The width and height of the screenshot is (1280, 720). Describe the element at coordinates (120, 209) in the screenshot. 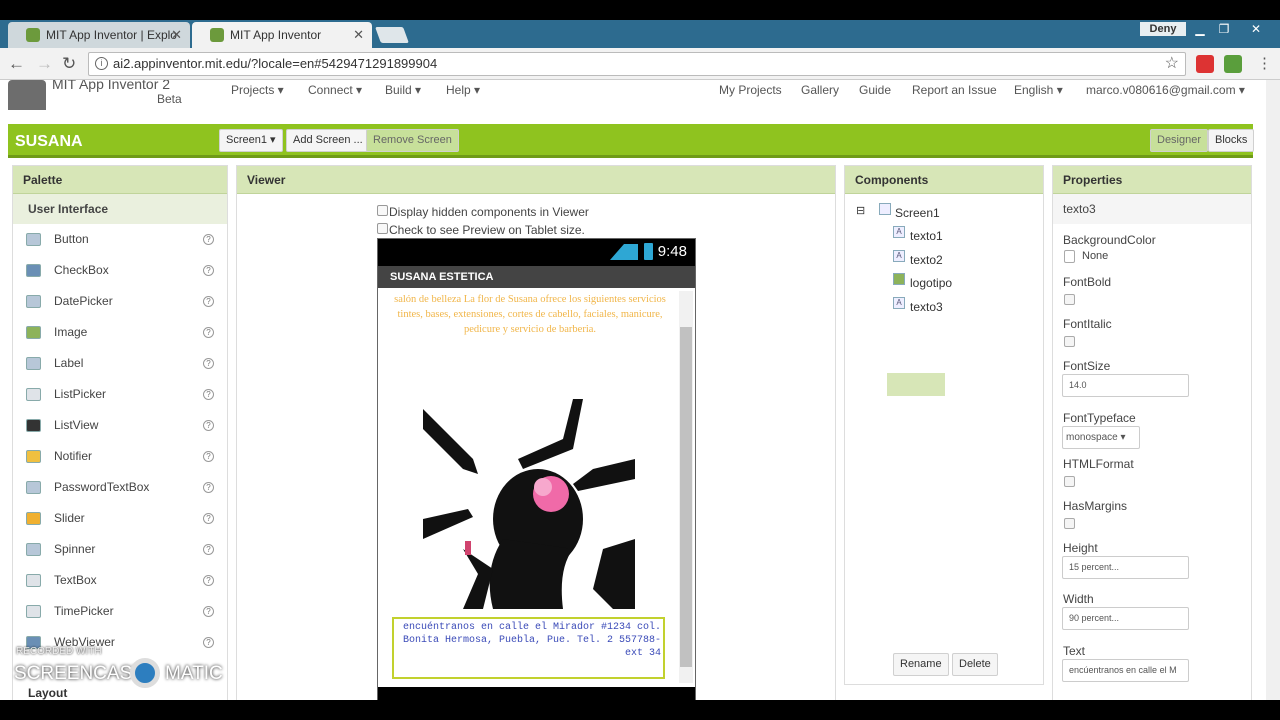

I see `palette-category: User Interface` at that location.